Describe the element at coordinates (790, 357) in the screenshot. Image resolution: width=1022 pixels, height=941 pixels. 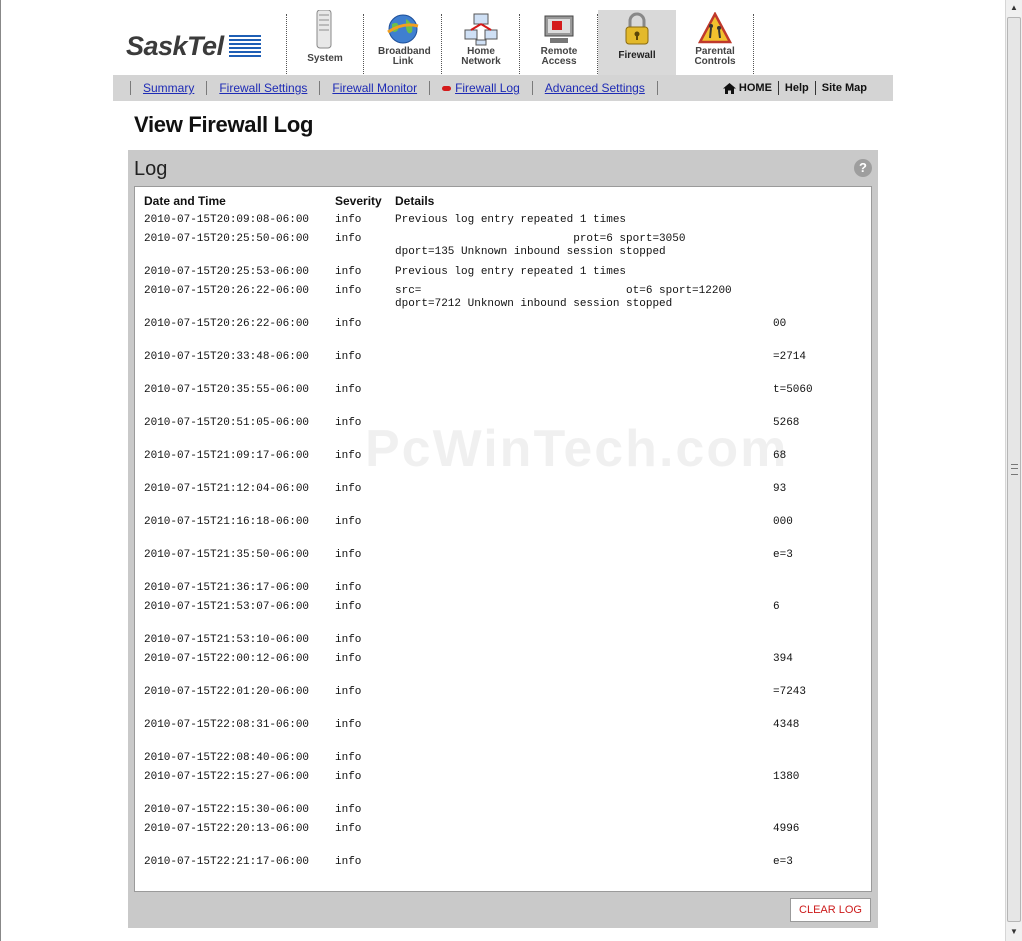
I see `log-details-fragment: =2714` at that location.